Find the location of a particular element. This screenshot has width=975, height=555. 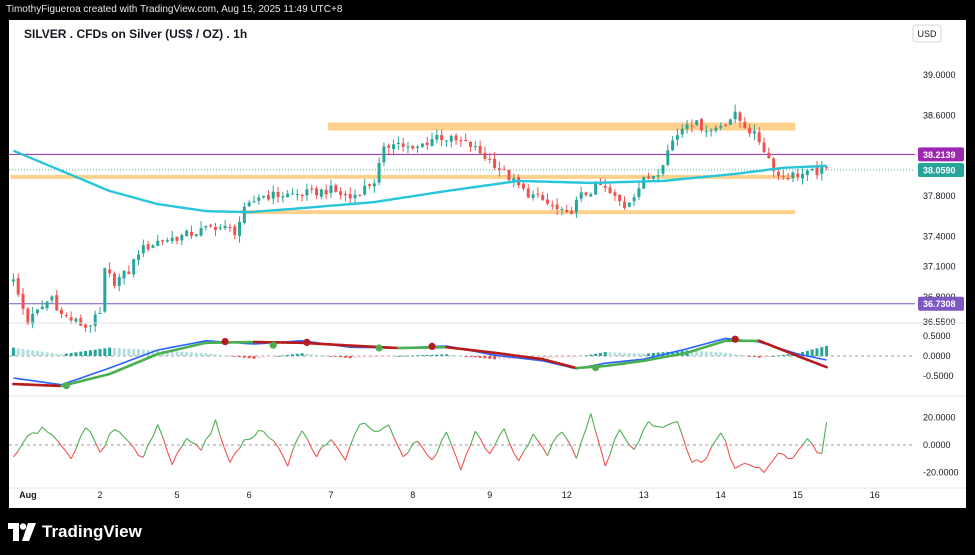

time-tick-8: 13 is located at coordinates (644, 495).